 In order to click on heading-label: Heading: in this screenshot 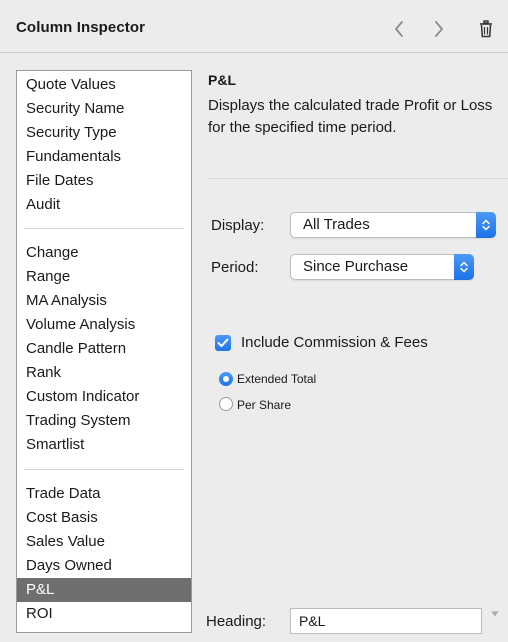, I will do `click(236, 621)`.